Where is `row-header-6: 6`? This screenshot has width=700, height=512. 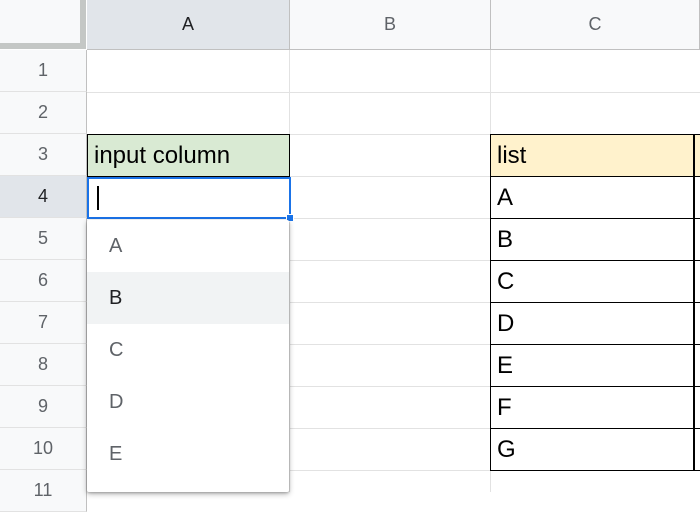
row-header-6: 6 is located at coordinates (43, 281).